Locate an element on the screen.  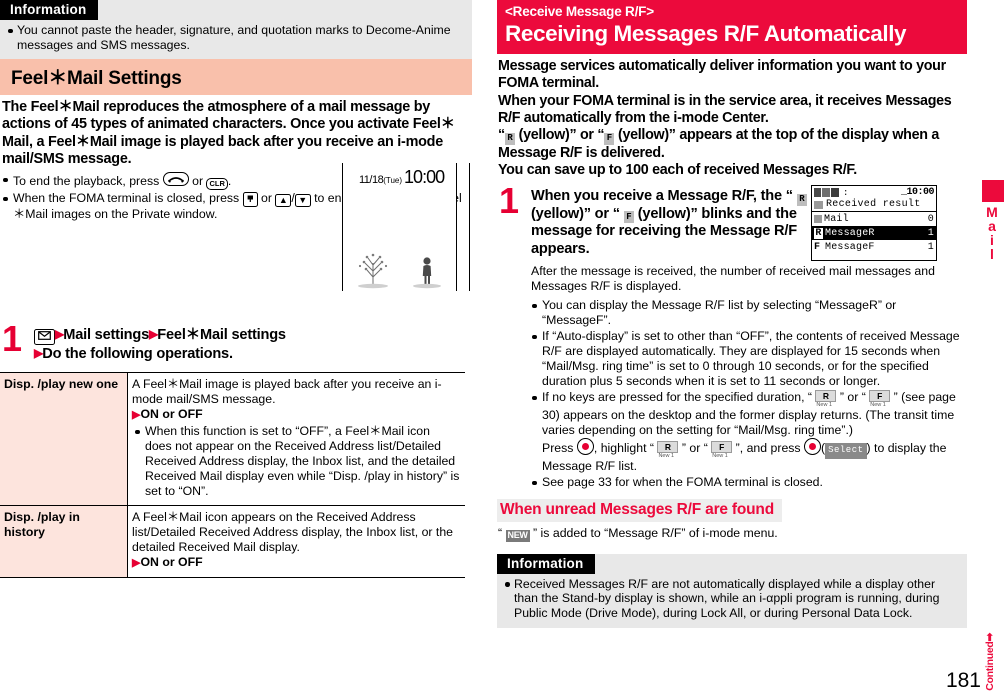
mail-side-key-icon is located at coordinates (250, 200).